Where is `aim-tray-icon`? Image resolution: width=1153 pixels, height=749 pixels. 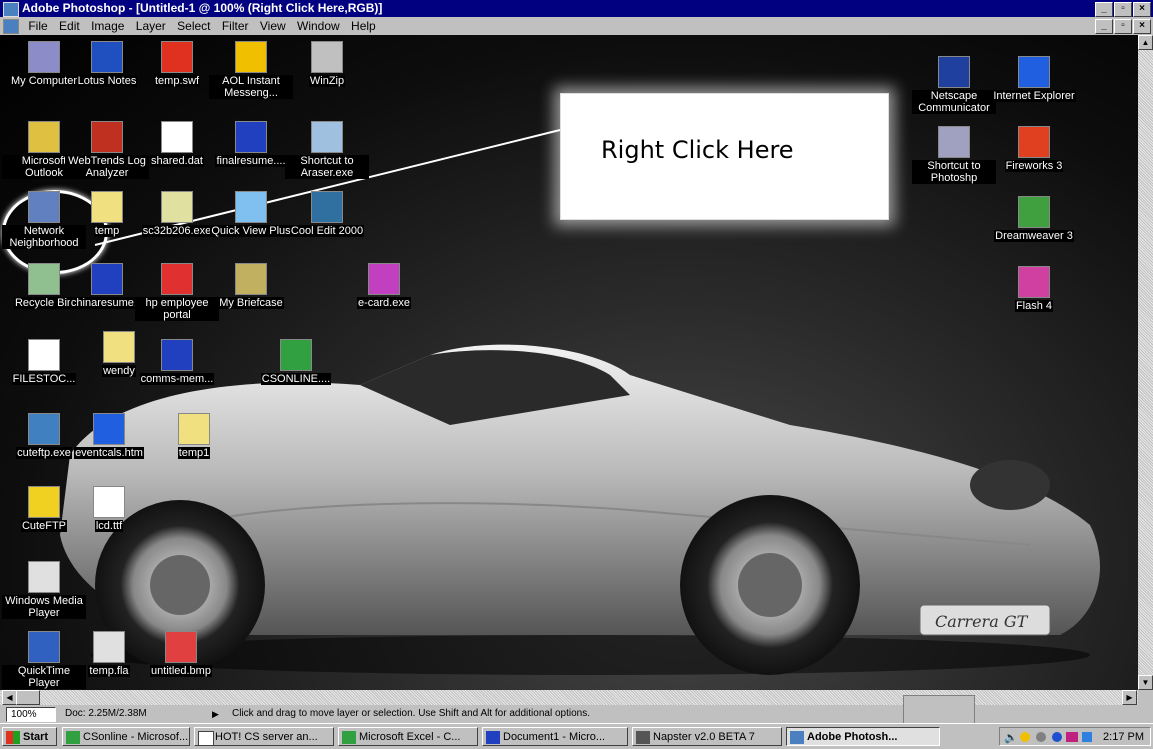
aim-tray-icon is located at coordinates (1025, 737).